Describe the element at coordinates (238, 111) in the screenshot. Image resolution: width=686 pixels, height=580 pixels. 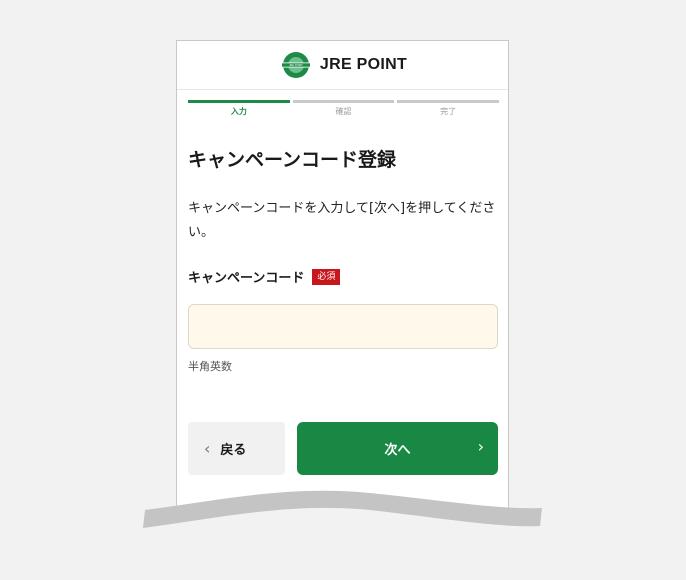
I see `step-label: 入力` at that location.